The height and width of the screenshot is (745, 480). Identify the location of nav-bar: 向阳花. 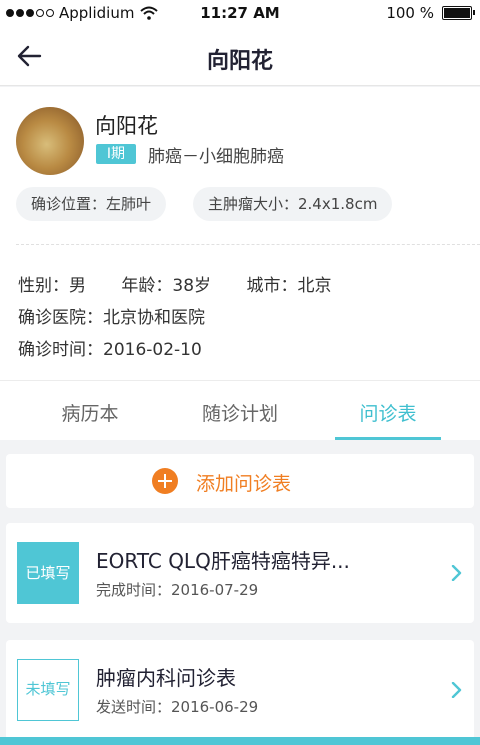
(240, 57).